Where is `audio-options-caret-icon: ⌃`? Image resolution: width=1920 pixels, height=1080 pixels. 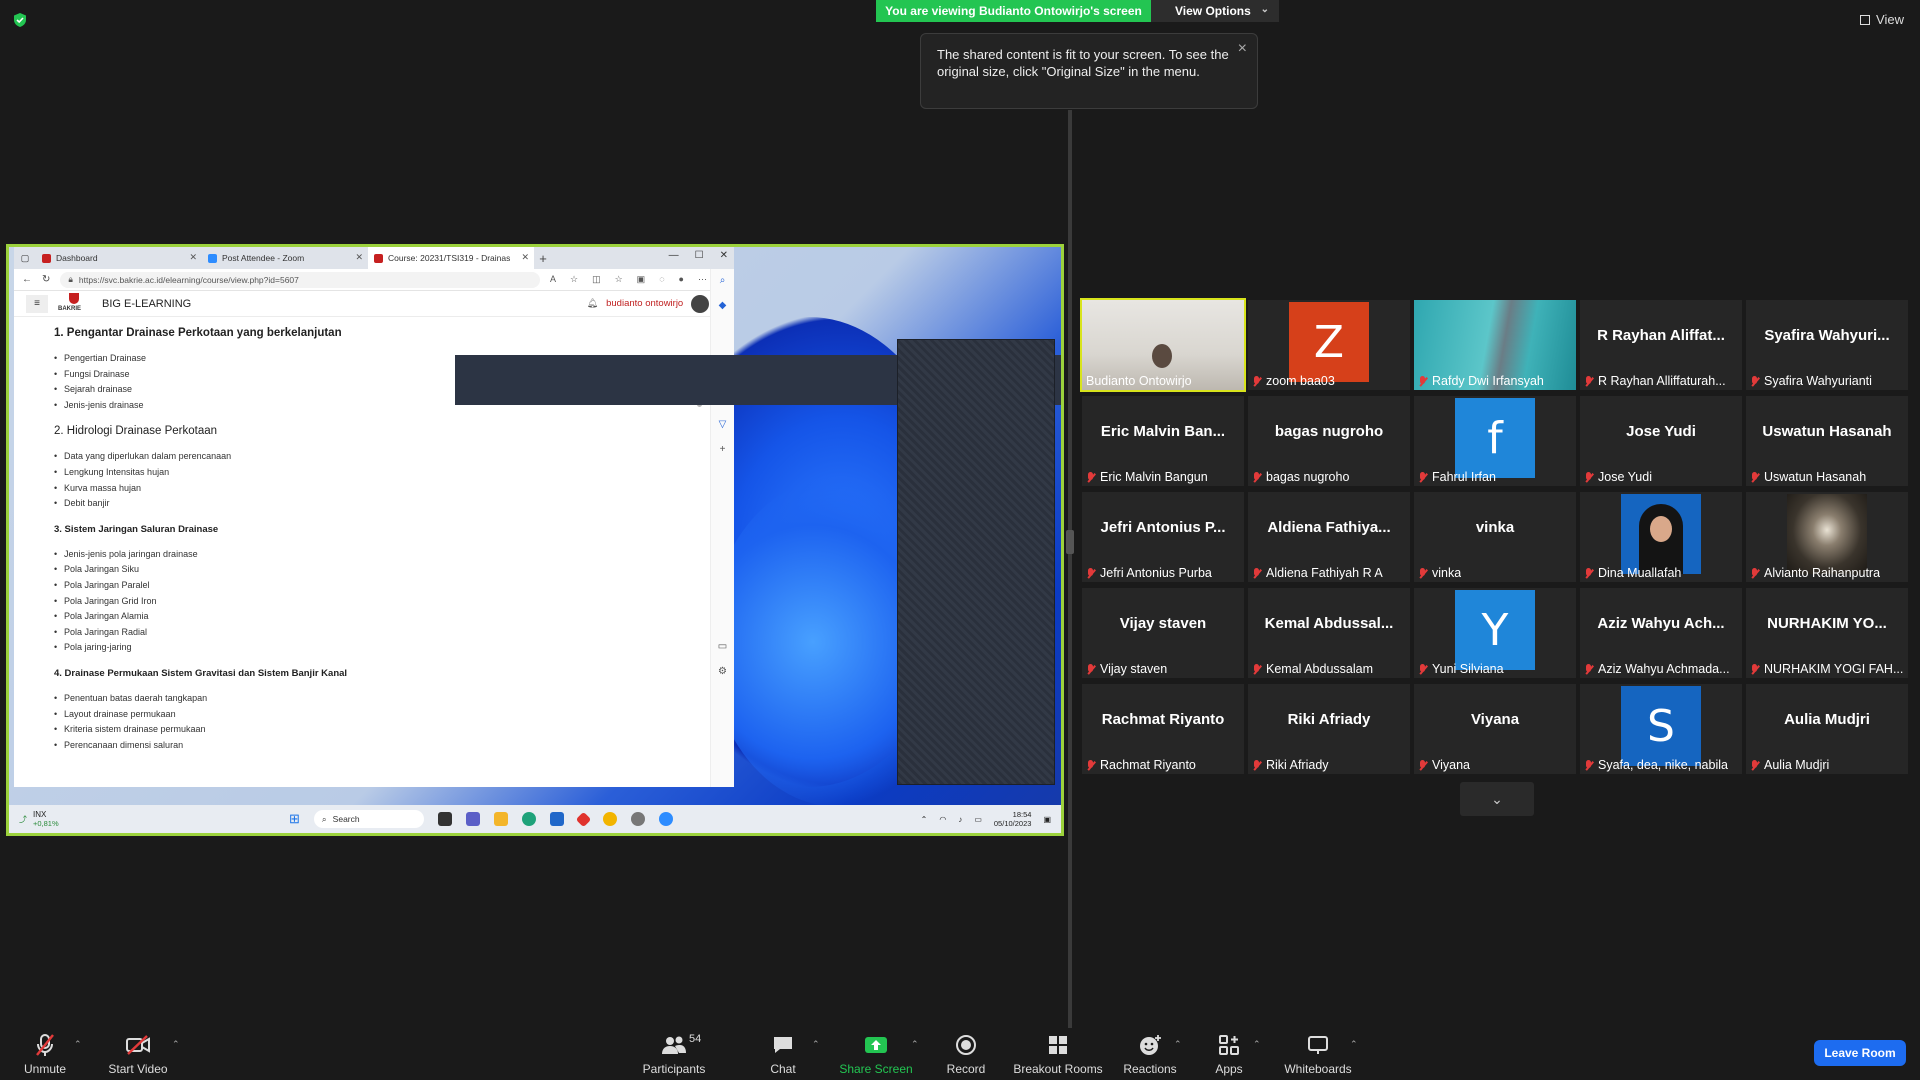 audio-options-caret-icon: ⌃ is located at coordinates (78, 1044).